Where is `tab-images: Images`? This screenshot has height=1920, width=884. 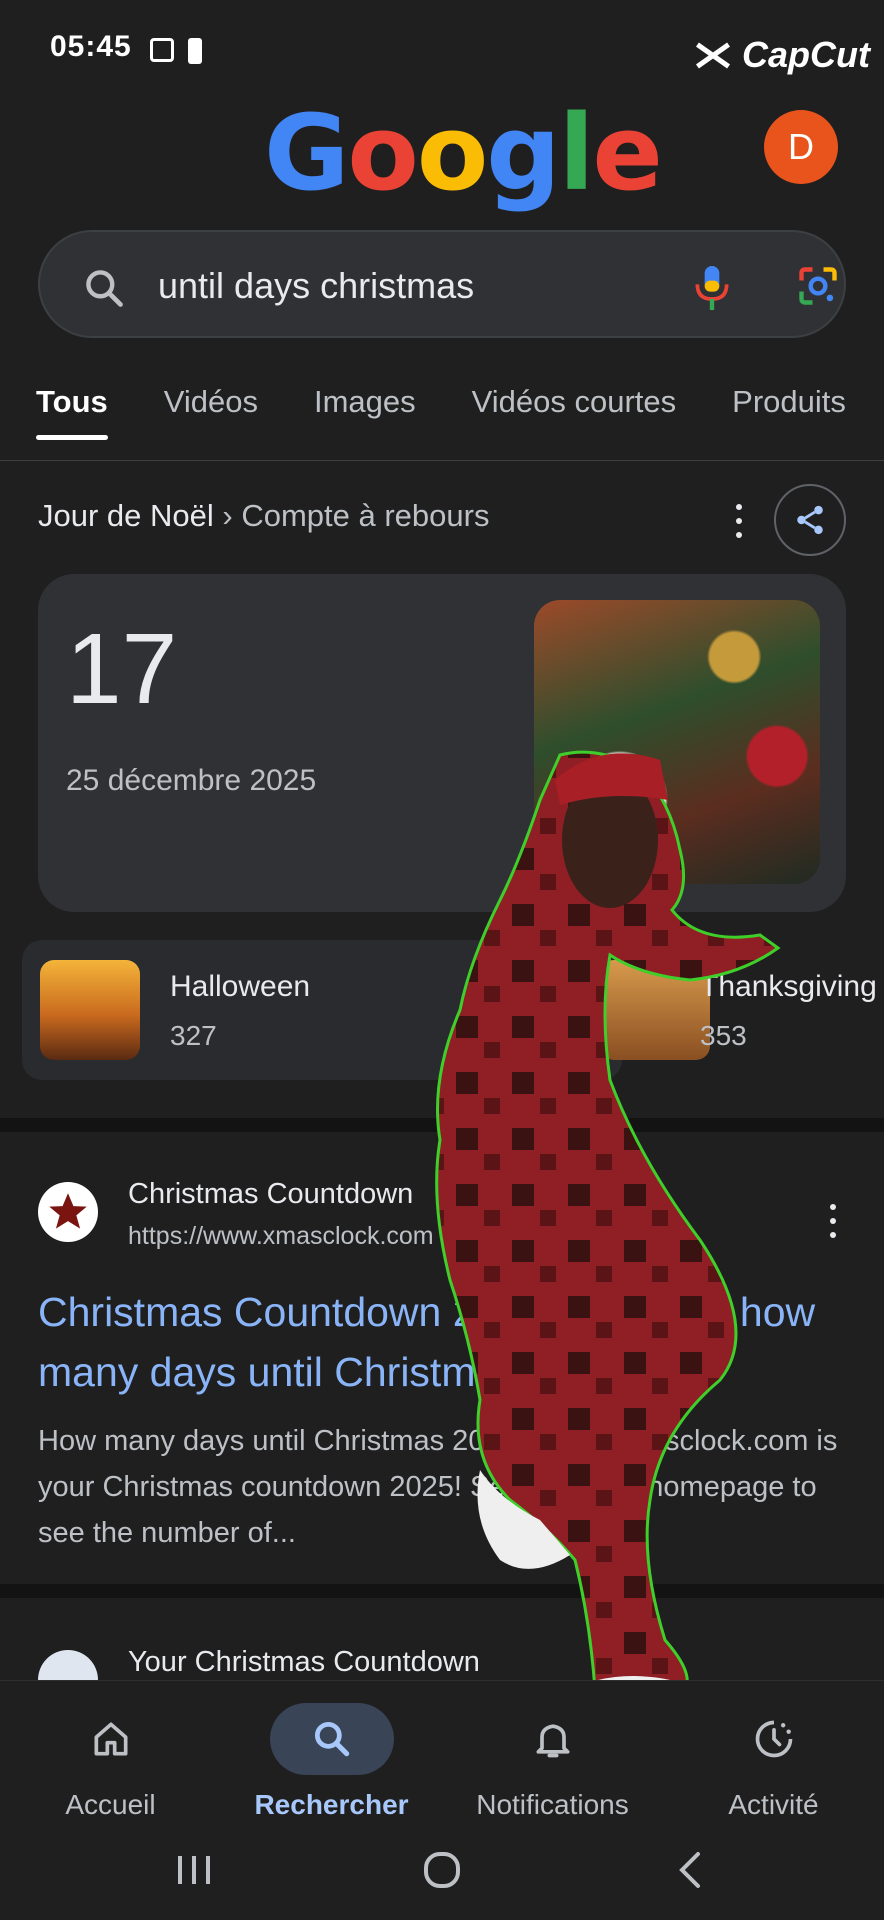
tab-images: Images is located at coordinates (365, 412).